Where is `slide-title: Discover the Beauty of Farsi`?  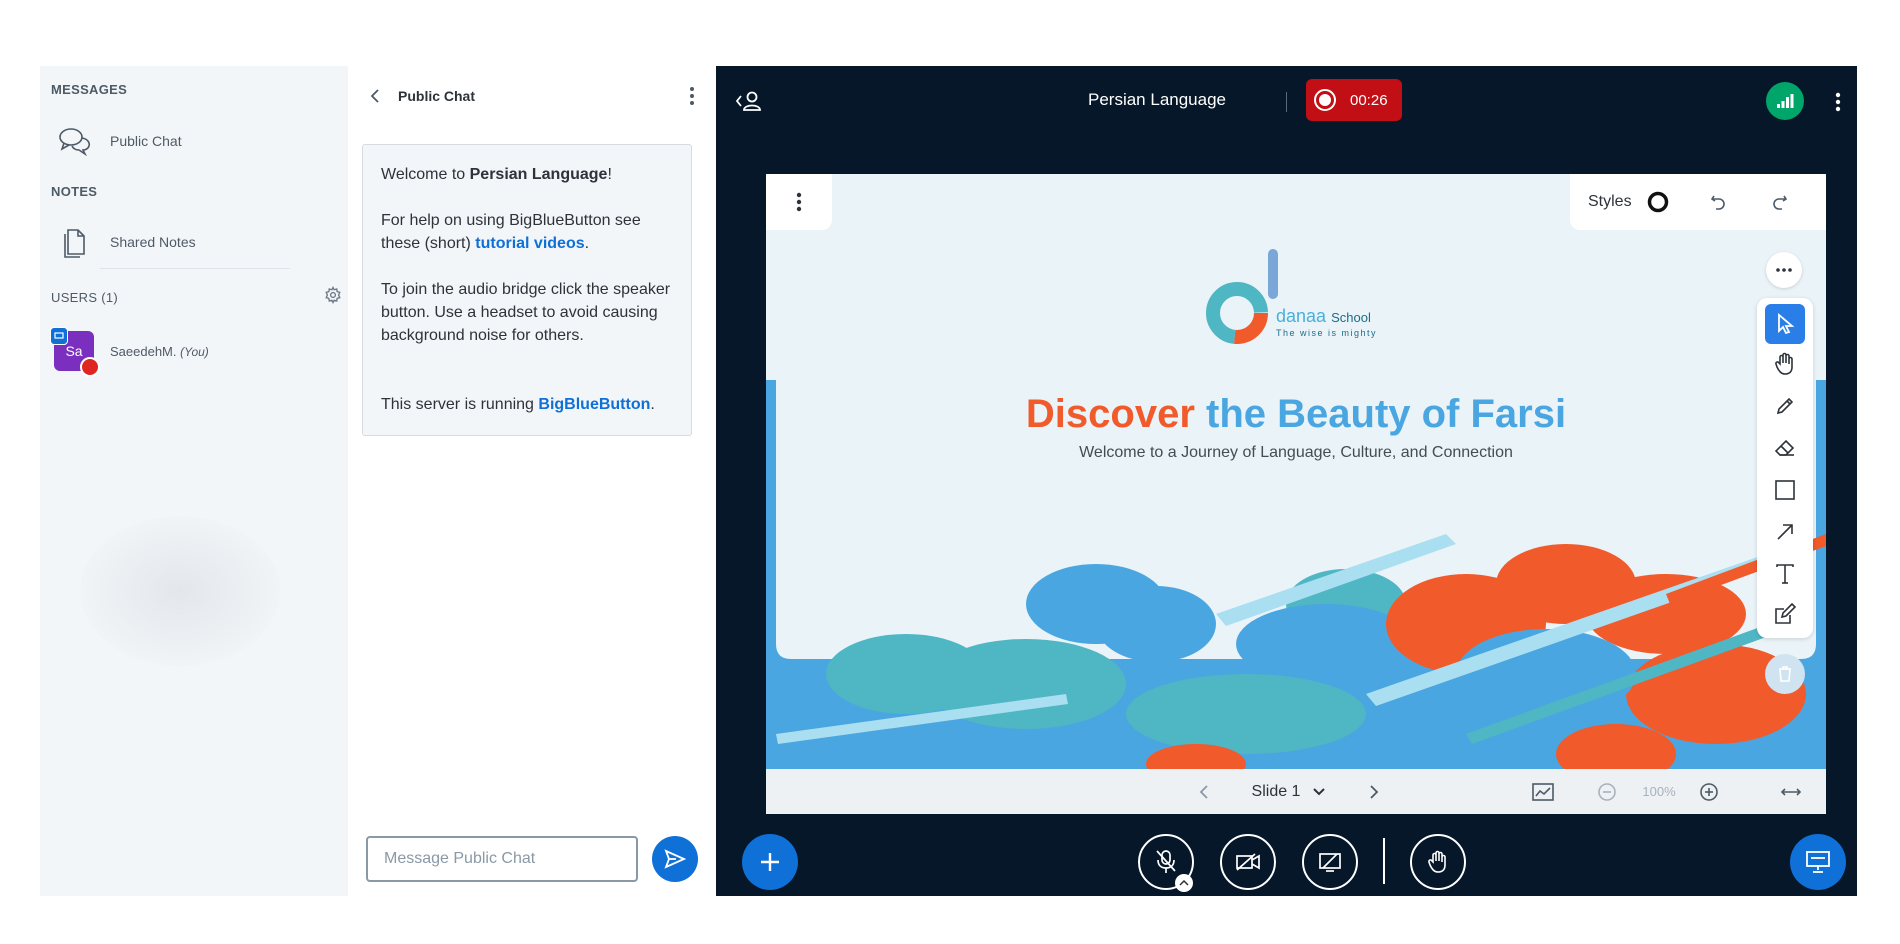
slide-title: Discover the Beauty of Farsi is located at coordinates (1296, 414).